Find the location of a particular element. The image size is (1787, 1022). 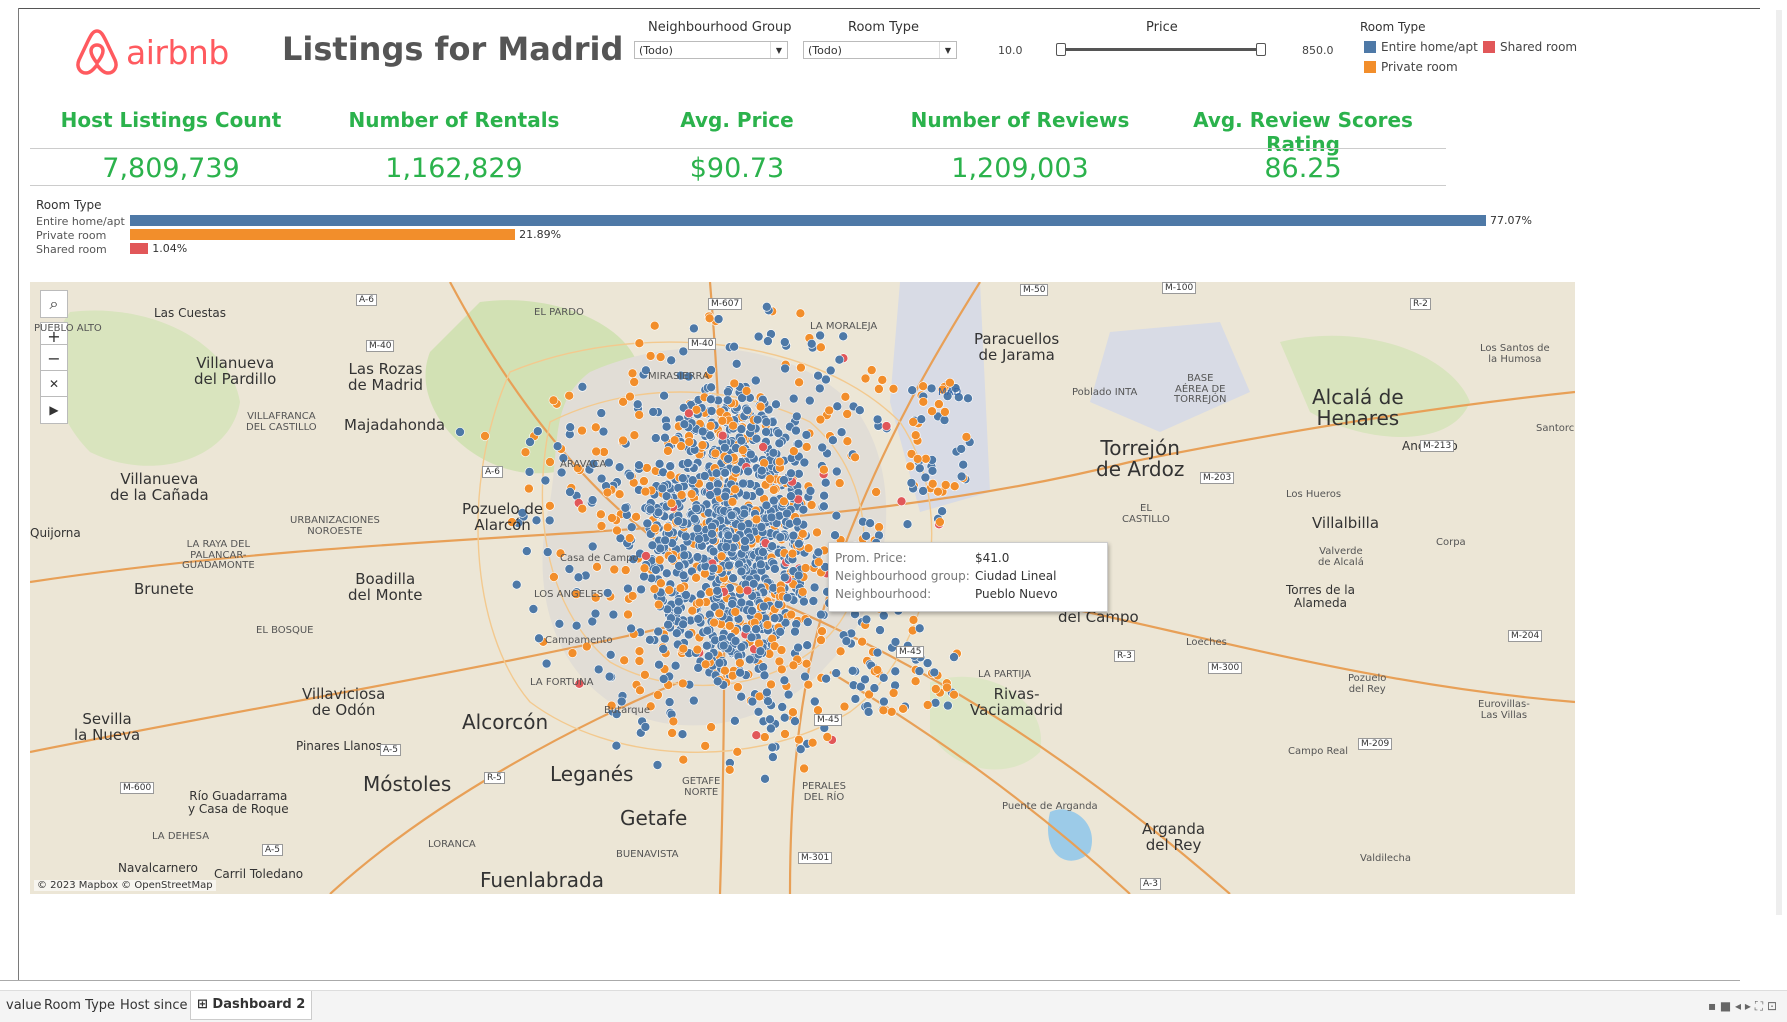

tab-navigation-icons: ▪ ■ ◂ ▸ ⛶ ⊡ is located at coordinates (1742, 1006).